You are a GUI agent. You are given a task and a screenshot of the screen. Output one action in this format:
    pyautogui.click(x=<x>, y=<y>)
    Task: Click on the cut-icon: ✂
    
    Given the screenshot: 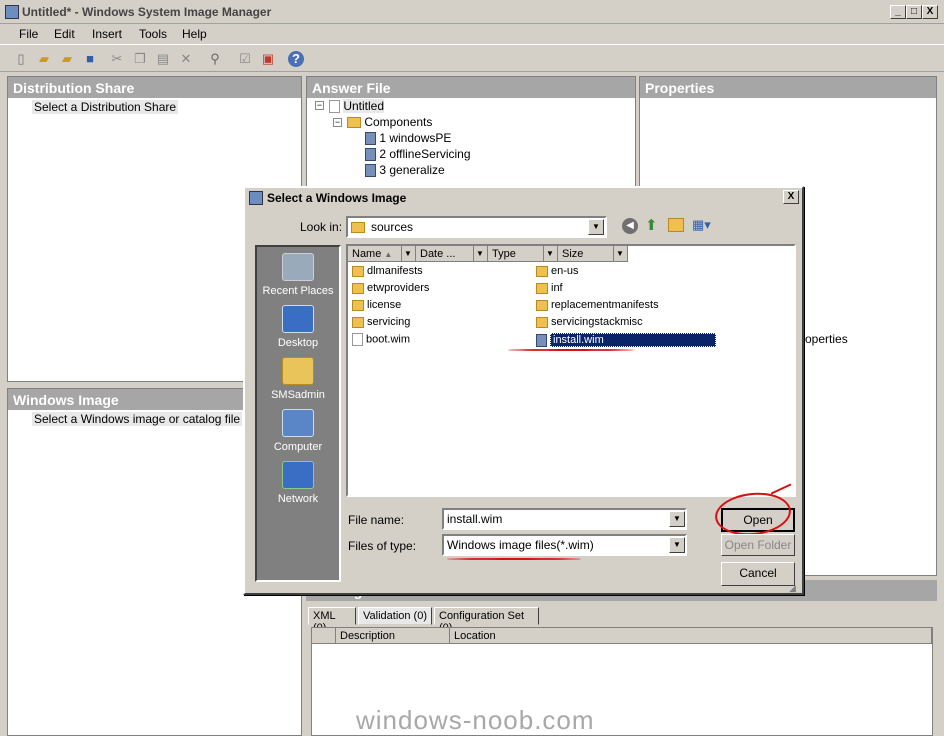 What is the action you would take?
    pyautogui.click(x=117, y=59)
    